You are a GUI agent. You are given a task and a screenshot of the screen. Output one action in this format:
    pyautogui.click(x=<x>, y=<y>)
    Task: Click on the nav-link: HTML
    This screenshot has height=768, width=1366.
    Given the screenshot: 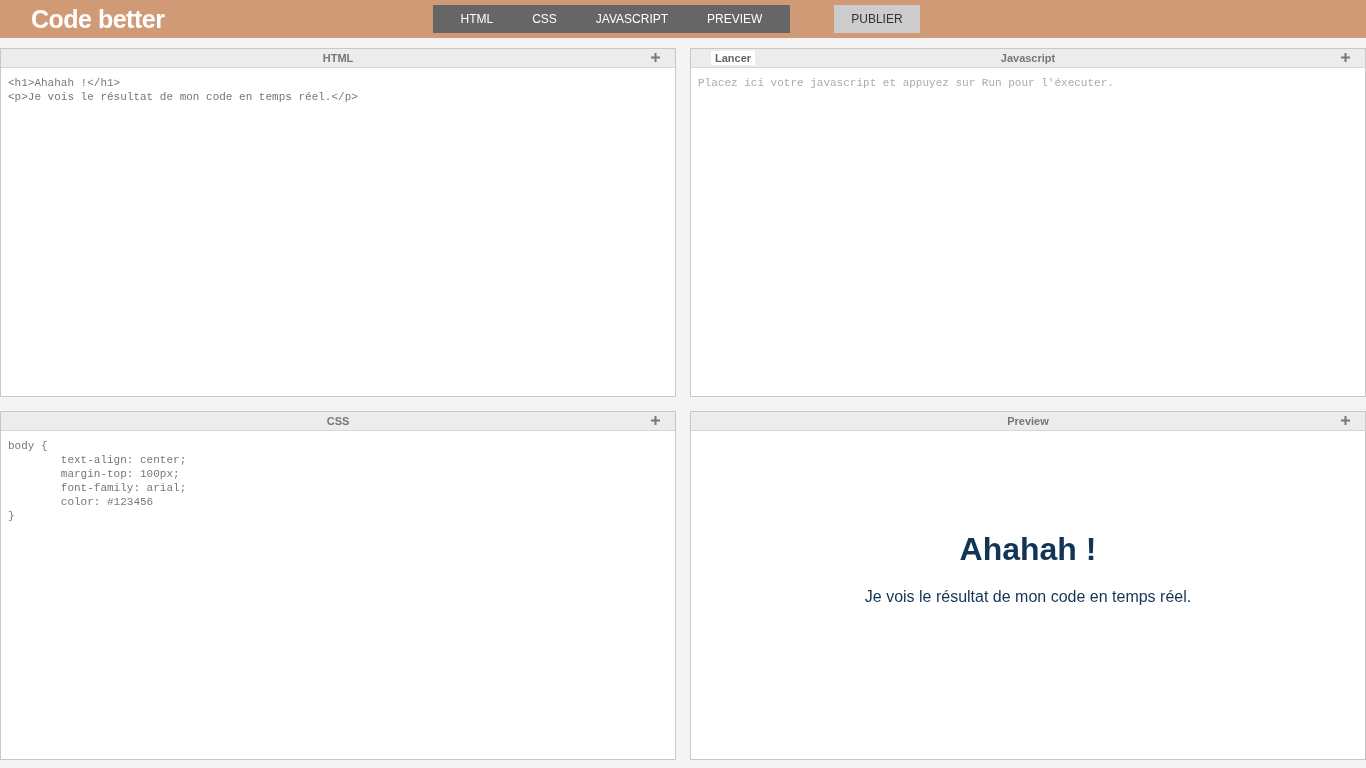 What is the action you would take?
    pyautogui.click(x=477, y=19)
    